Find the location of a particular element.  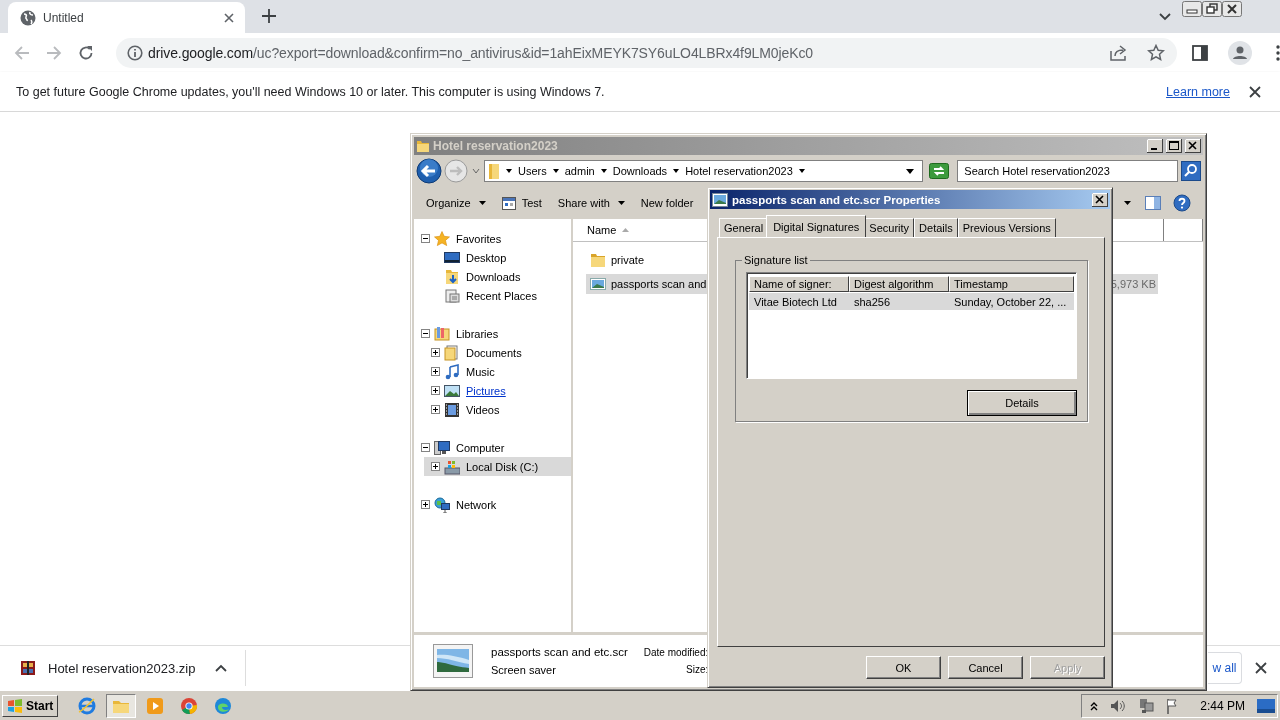

infobar-message: To get future Google Chrome updates, you'll need Windows 10 or later. This computer is using Windows 7. is located at coordinates (310, 91).